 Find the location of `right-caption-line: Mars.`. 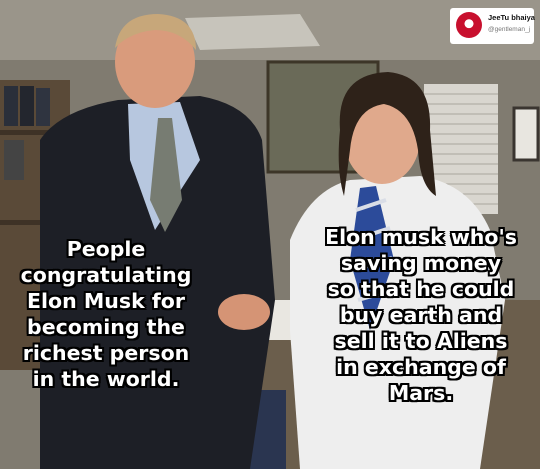

right-caption-line: Mars. is located at coordinates (421, 393).